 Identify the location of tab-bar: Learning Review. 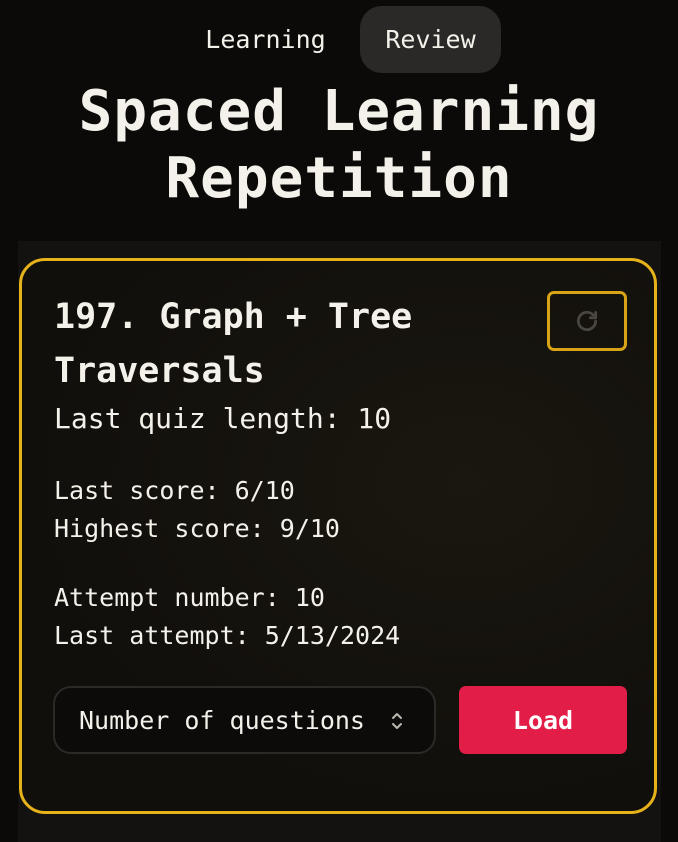
(339, 39).